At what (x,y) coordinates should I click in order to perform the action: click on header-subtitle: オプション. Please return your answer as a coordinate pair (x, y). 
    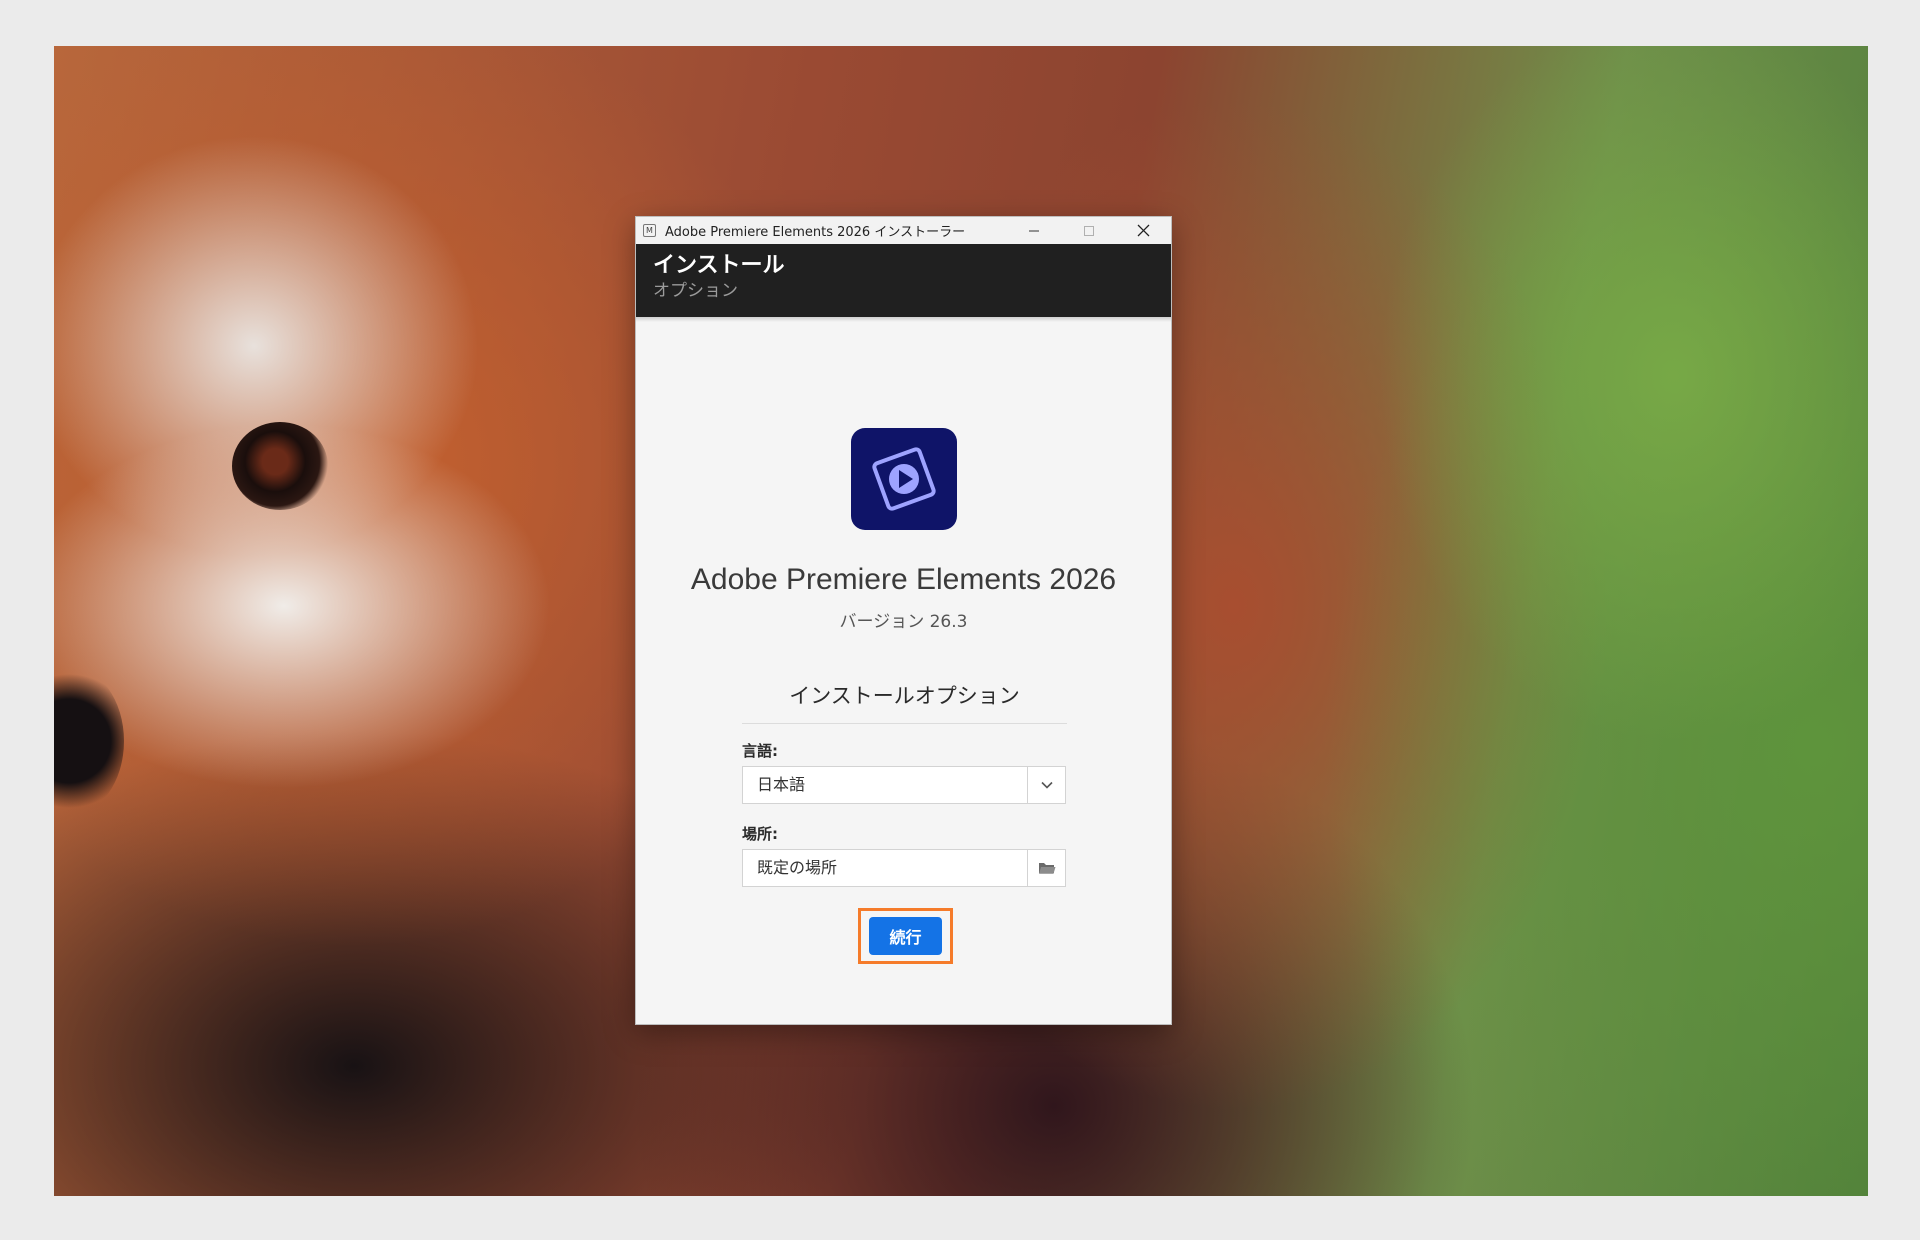
    Looking at the image, I should click on (695, 291).